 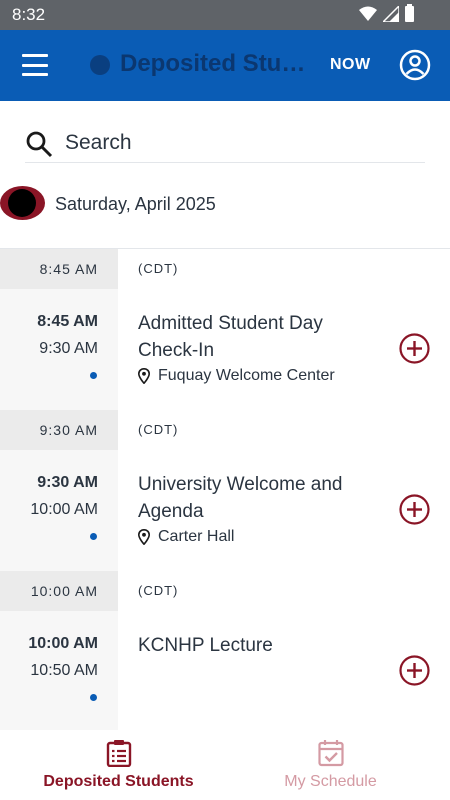 I want to click on signal-icon, so click(x=391, y=14).